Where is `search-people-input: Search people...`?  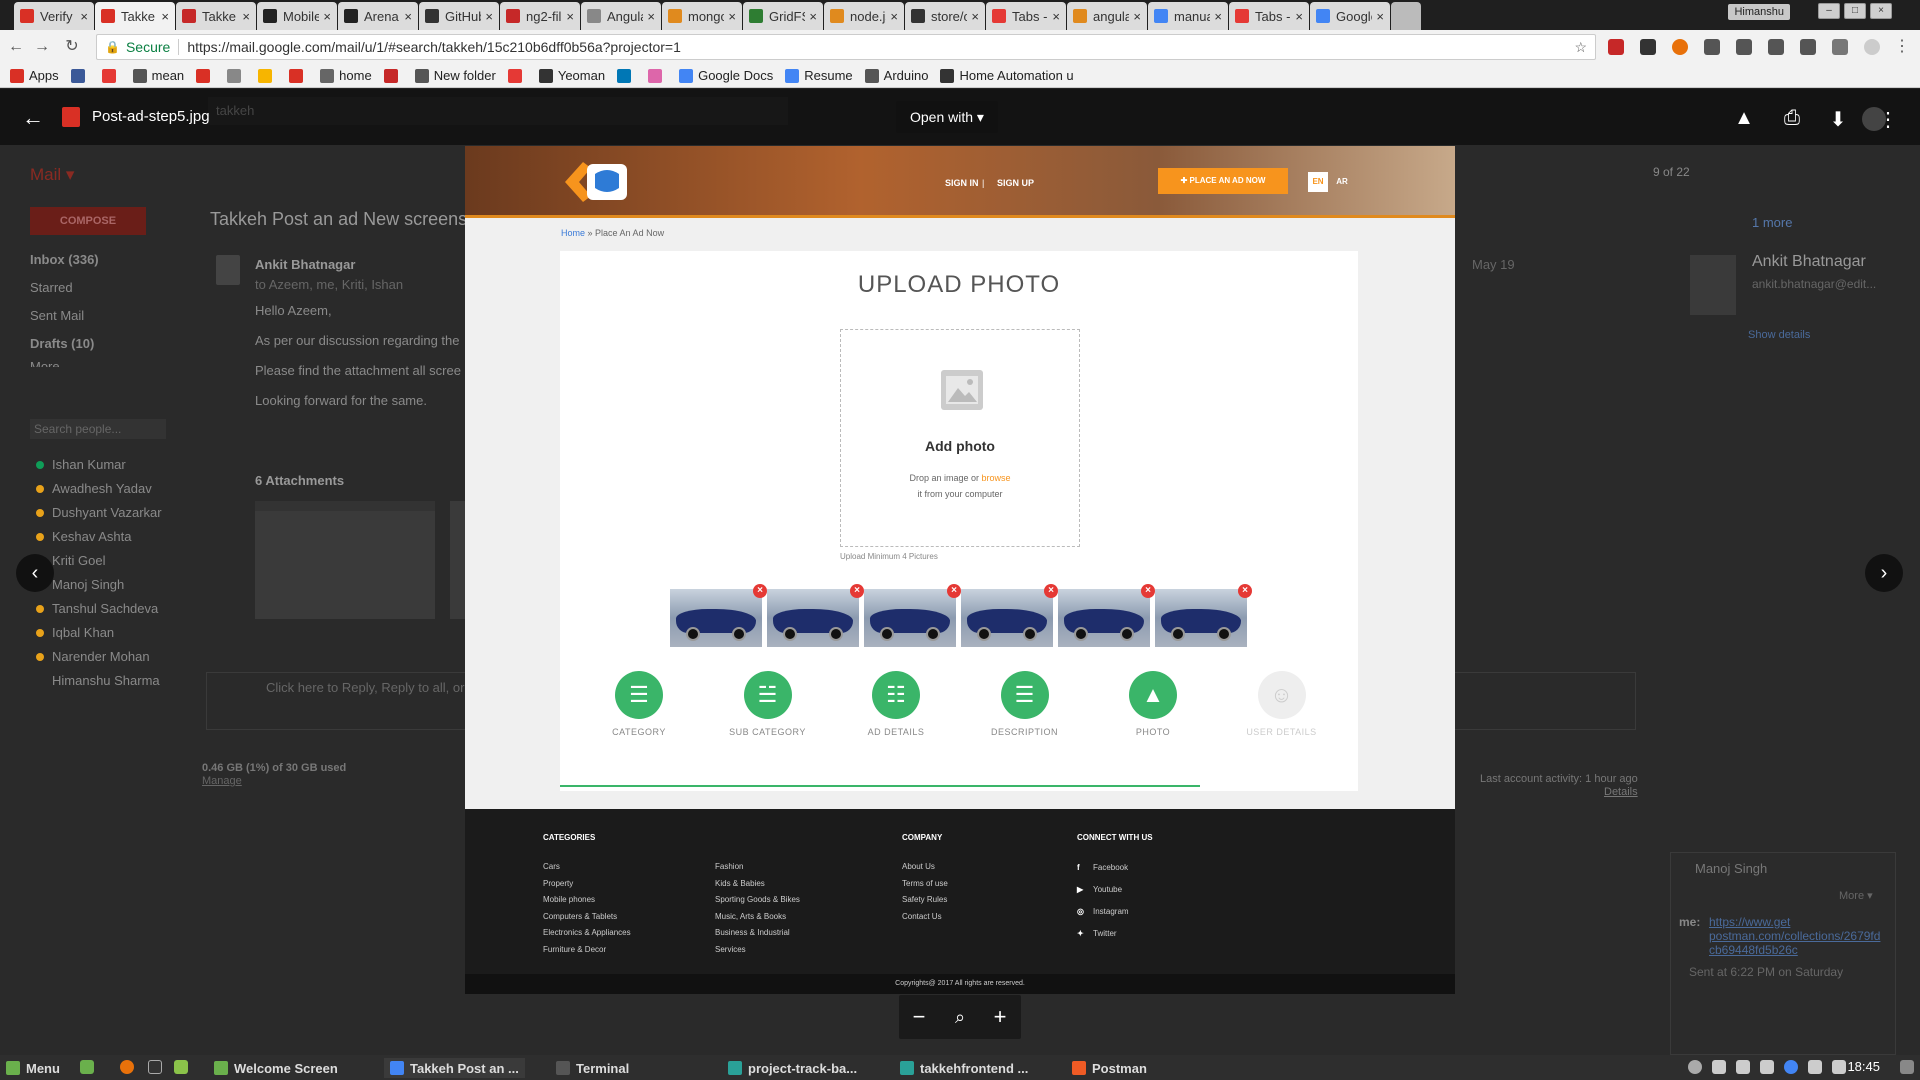
search-people-input: Search people... is located at coordinates (98, 429).